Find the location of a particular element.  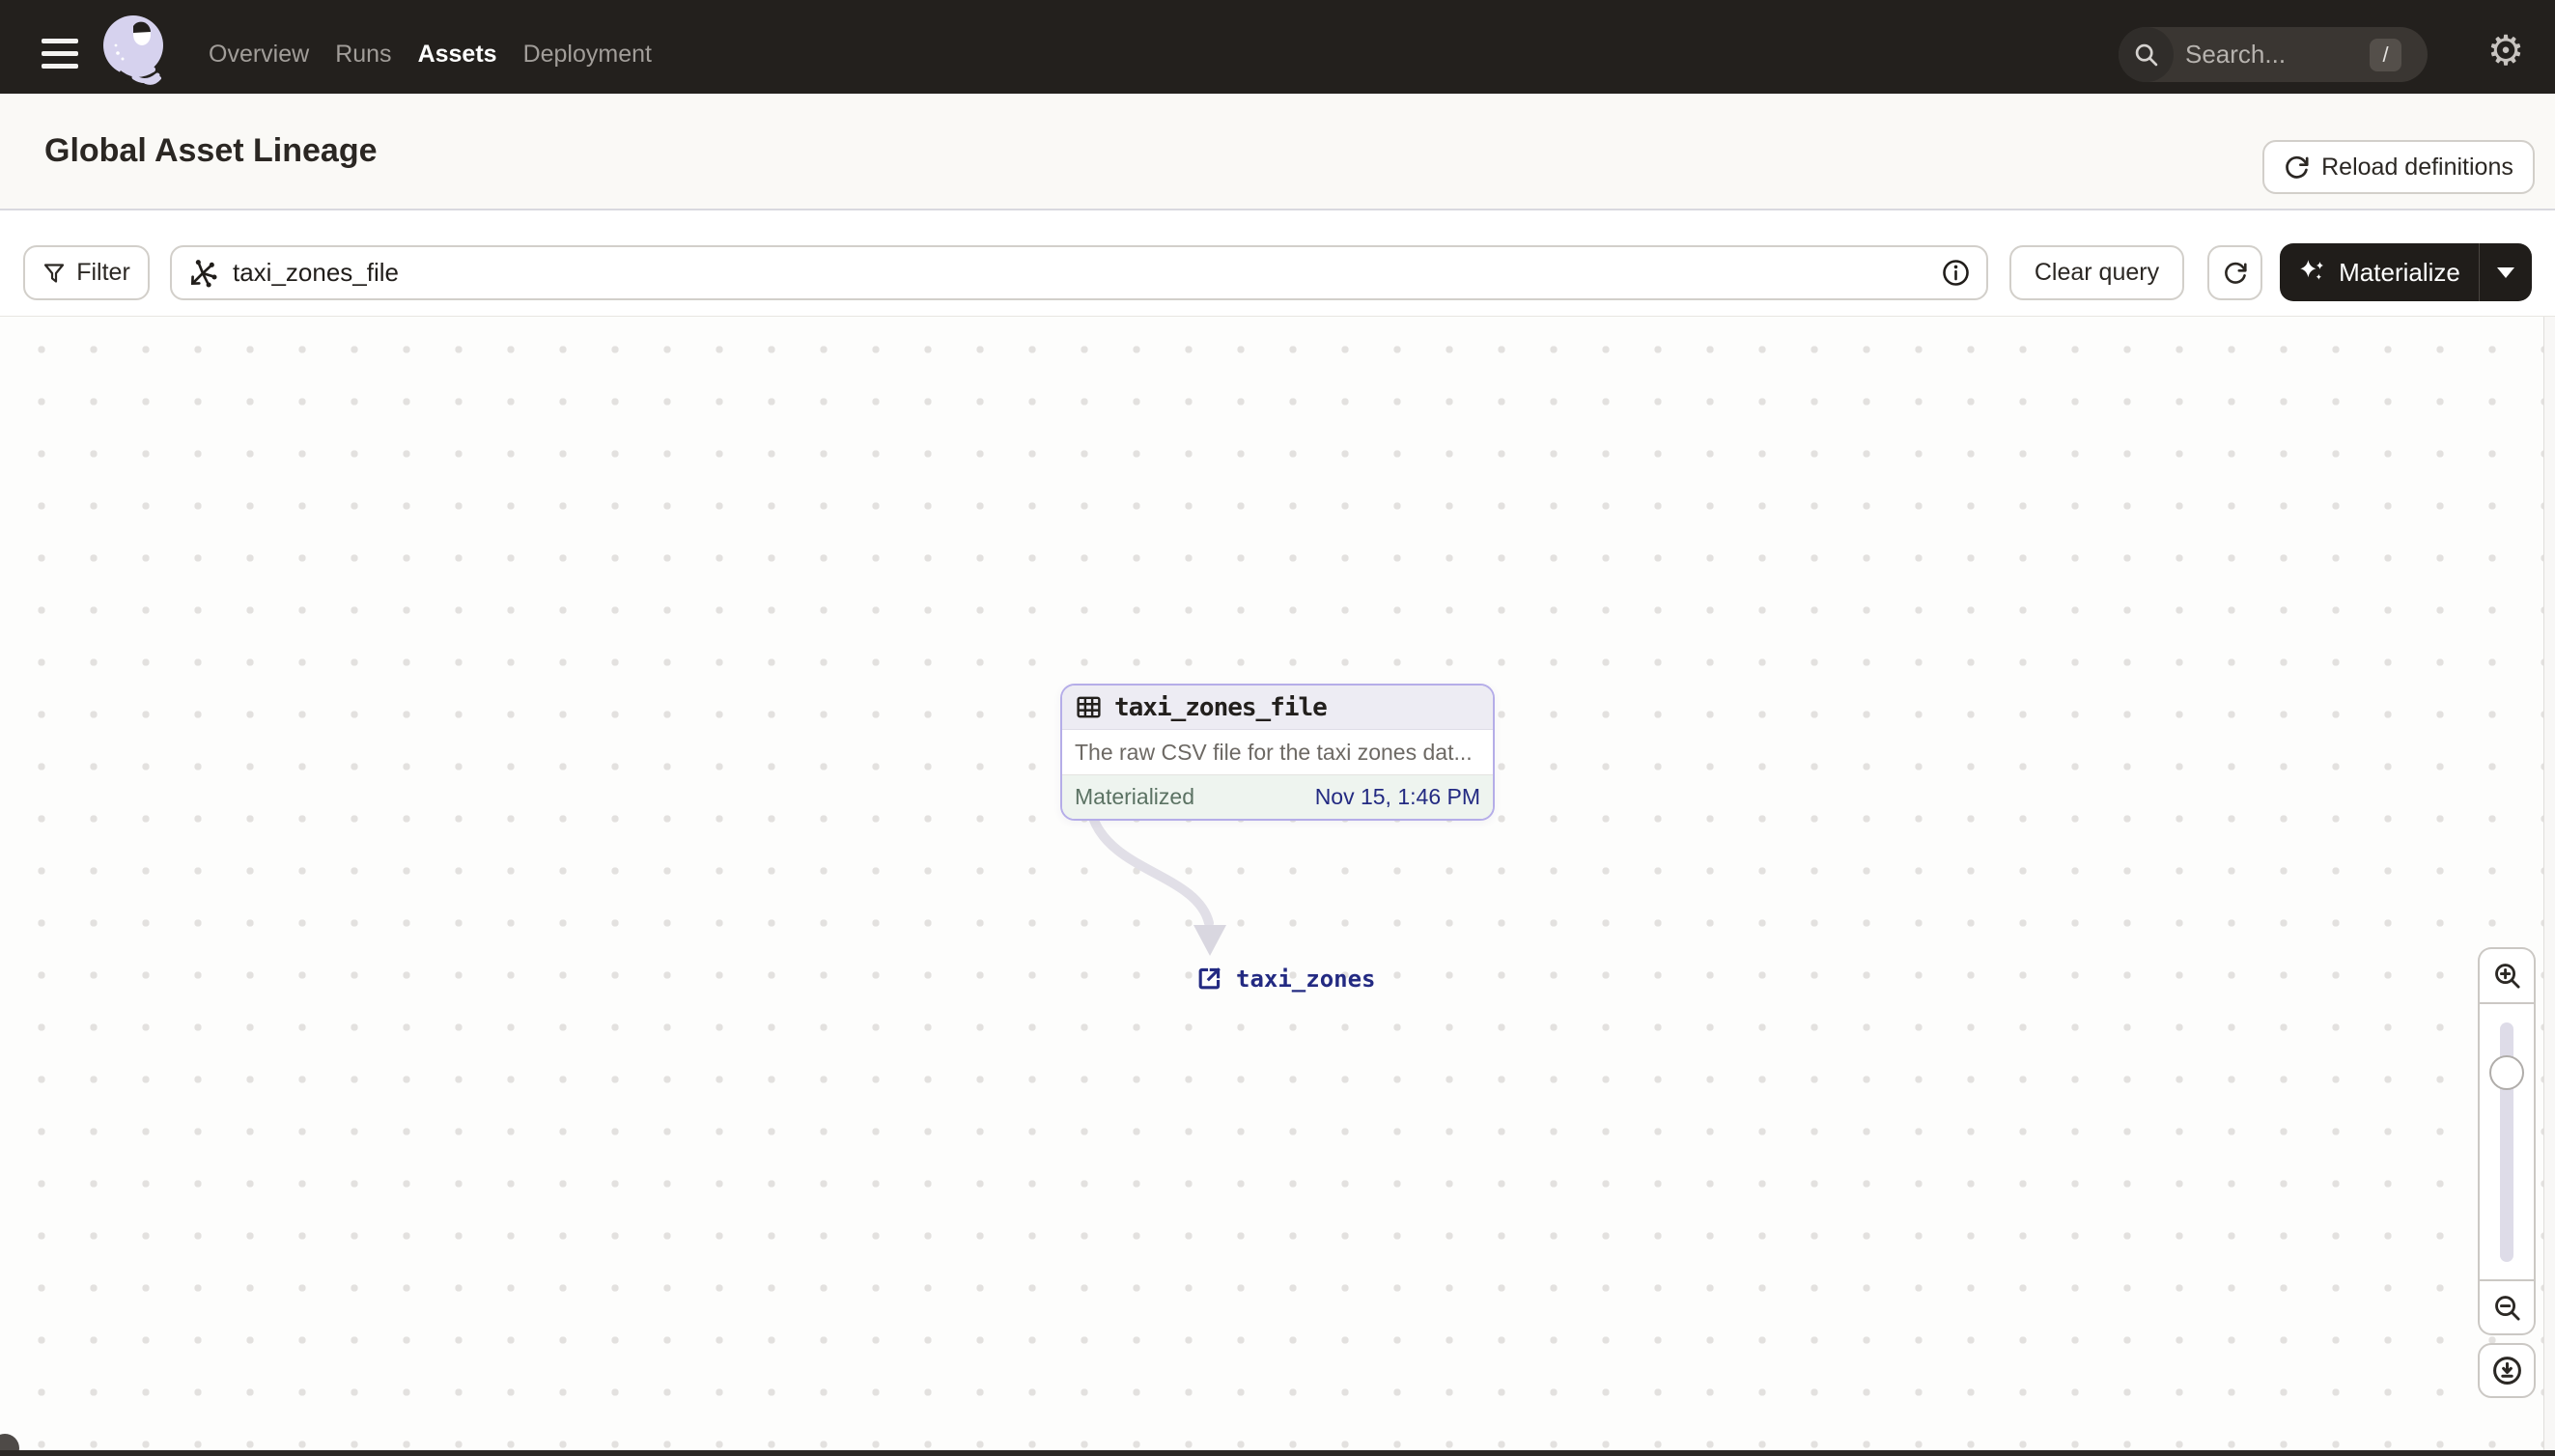

hamburger-menu-icon is located at coordinates (60, 55).